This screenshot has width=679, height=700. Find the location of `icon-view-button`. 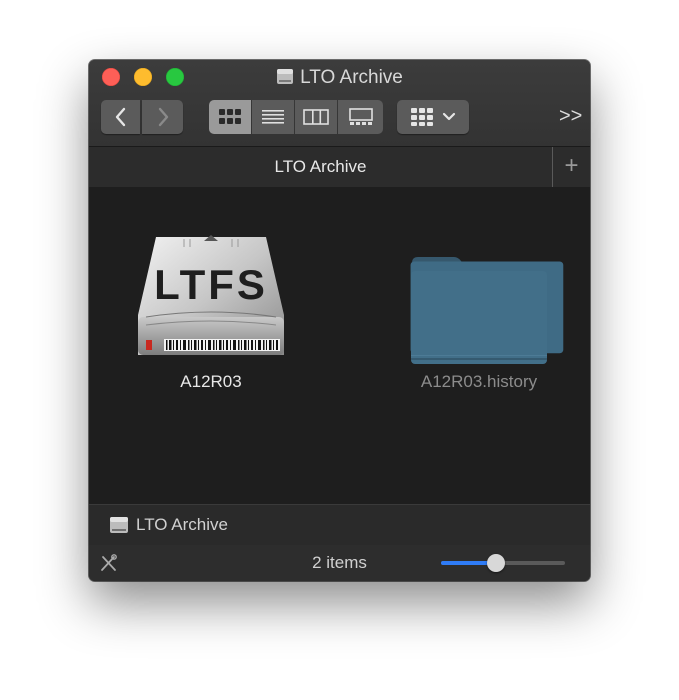

icon-view-button is located at coordinates (230, 117).